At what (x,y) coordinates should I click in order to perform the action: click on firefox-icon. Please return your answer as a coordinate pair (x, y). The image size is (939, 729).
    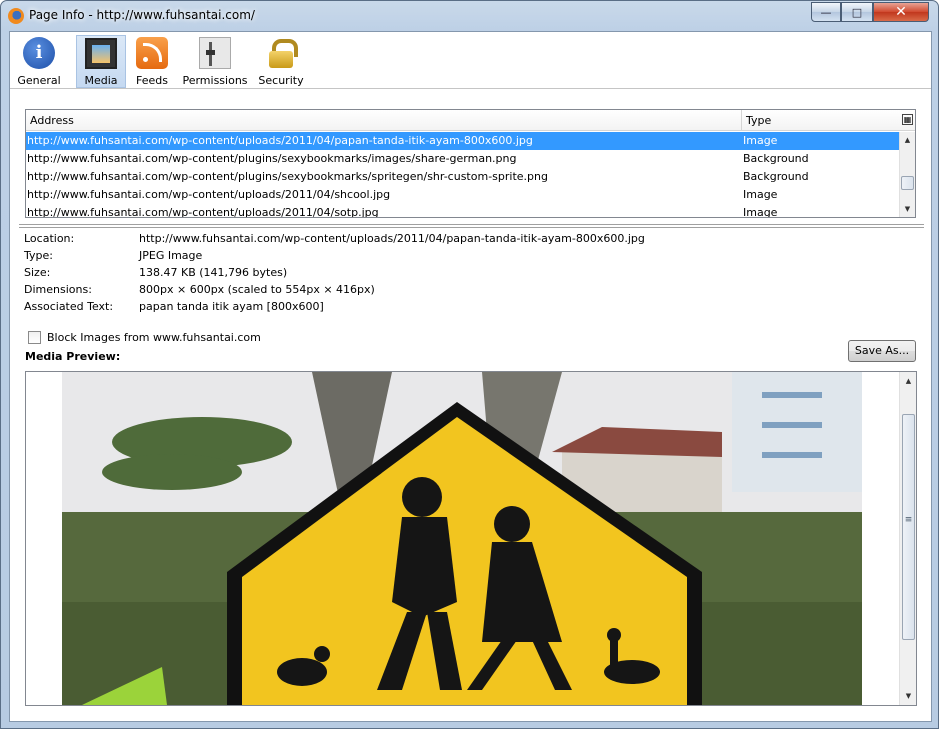
    Looking at the image, I should click on (16, 16).